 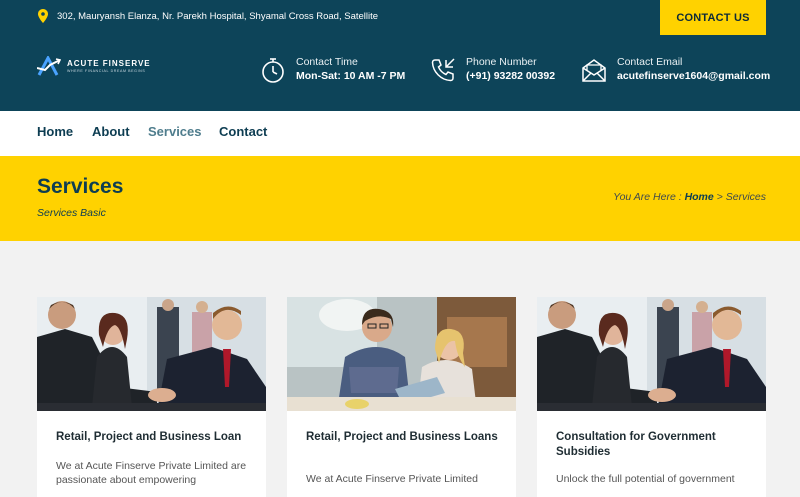 What do you see at coordinates (55, 131) in the screenshot?
I see `nav-item-home: Home` at bounding box center [55, 131].